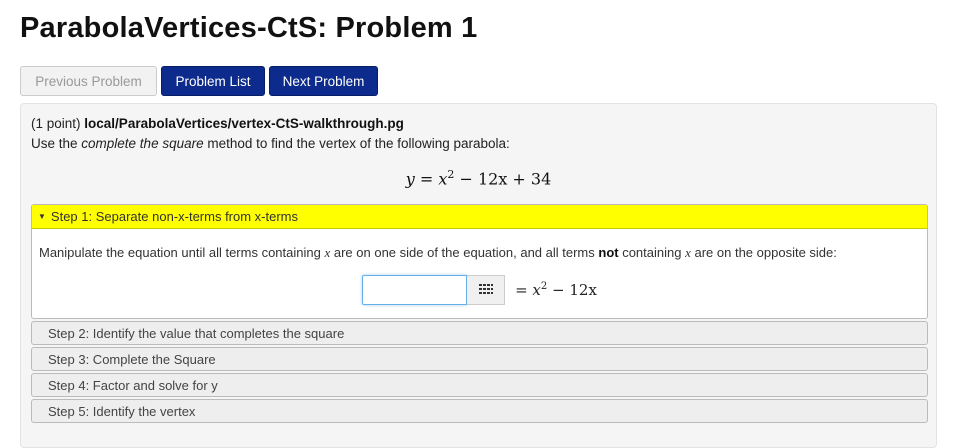  Describe the element at coordinates (524, 290) in the screenshot. I see `rhs-equals: =` at that location.